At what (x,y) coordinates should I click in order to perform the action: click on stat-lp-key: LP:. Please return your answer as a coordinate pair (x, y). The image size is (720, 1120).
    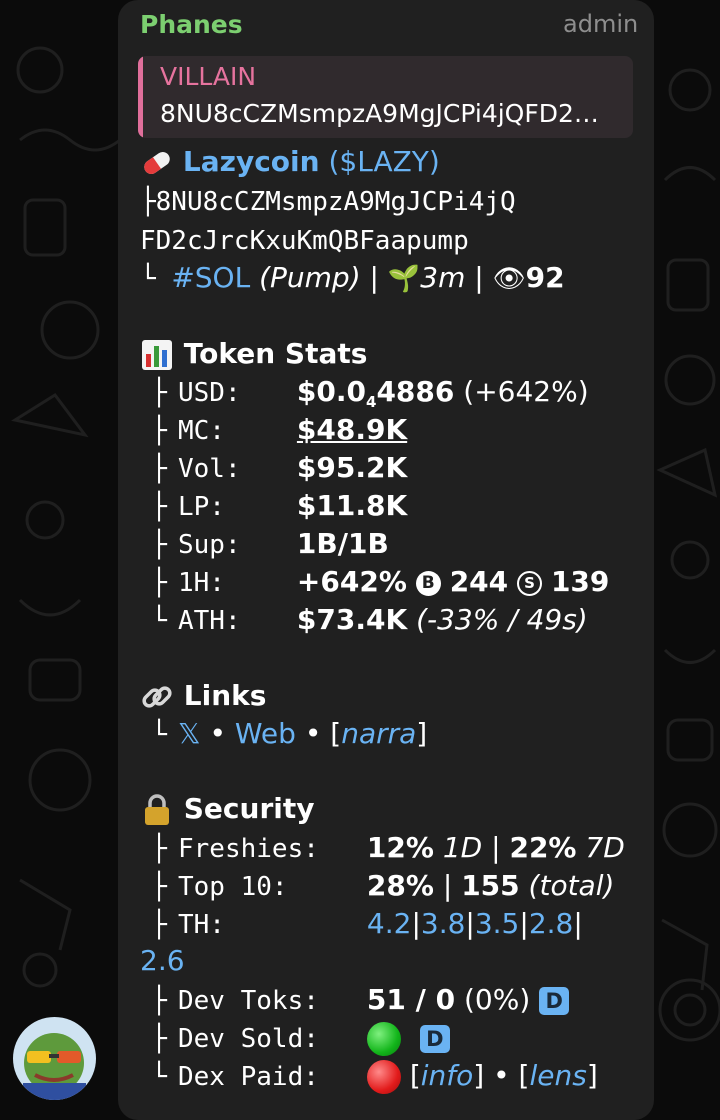
    Looking at the image, I should click on (201, 507).